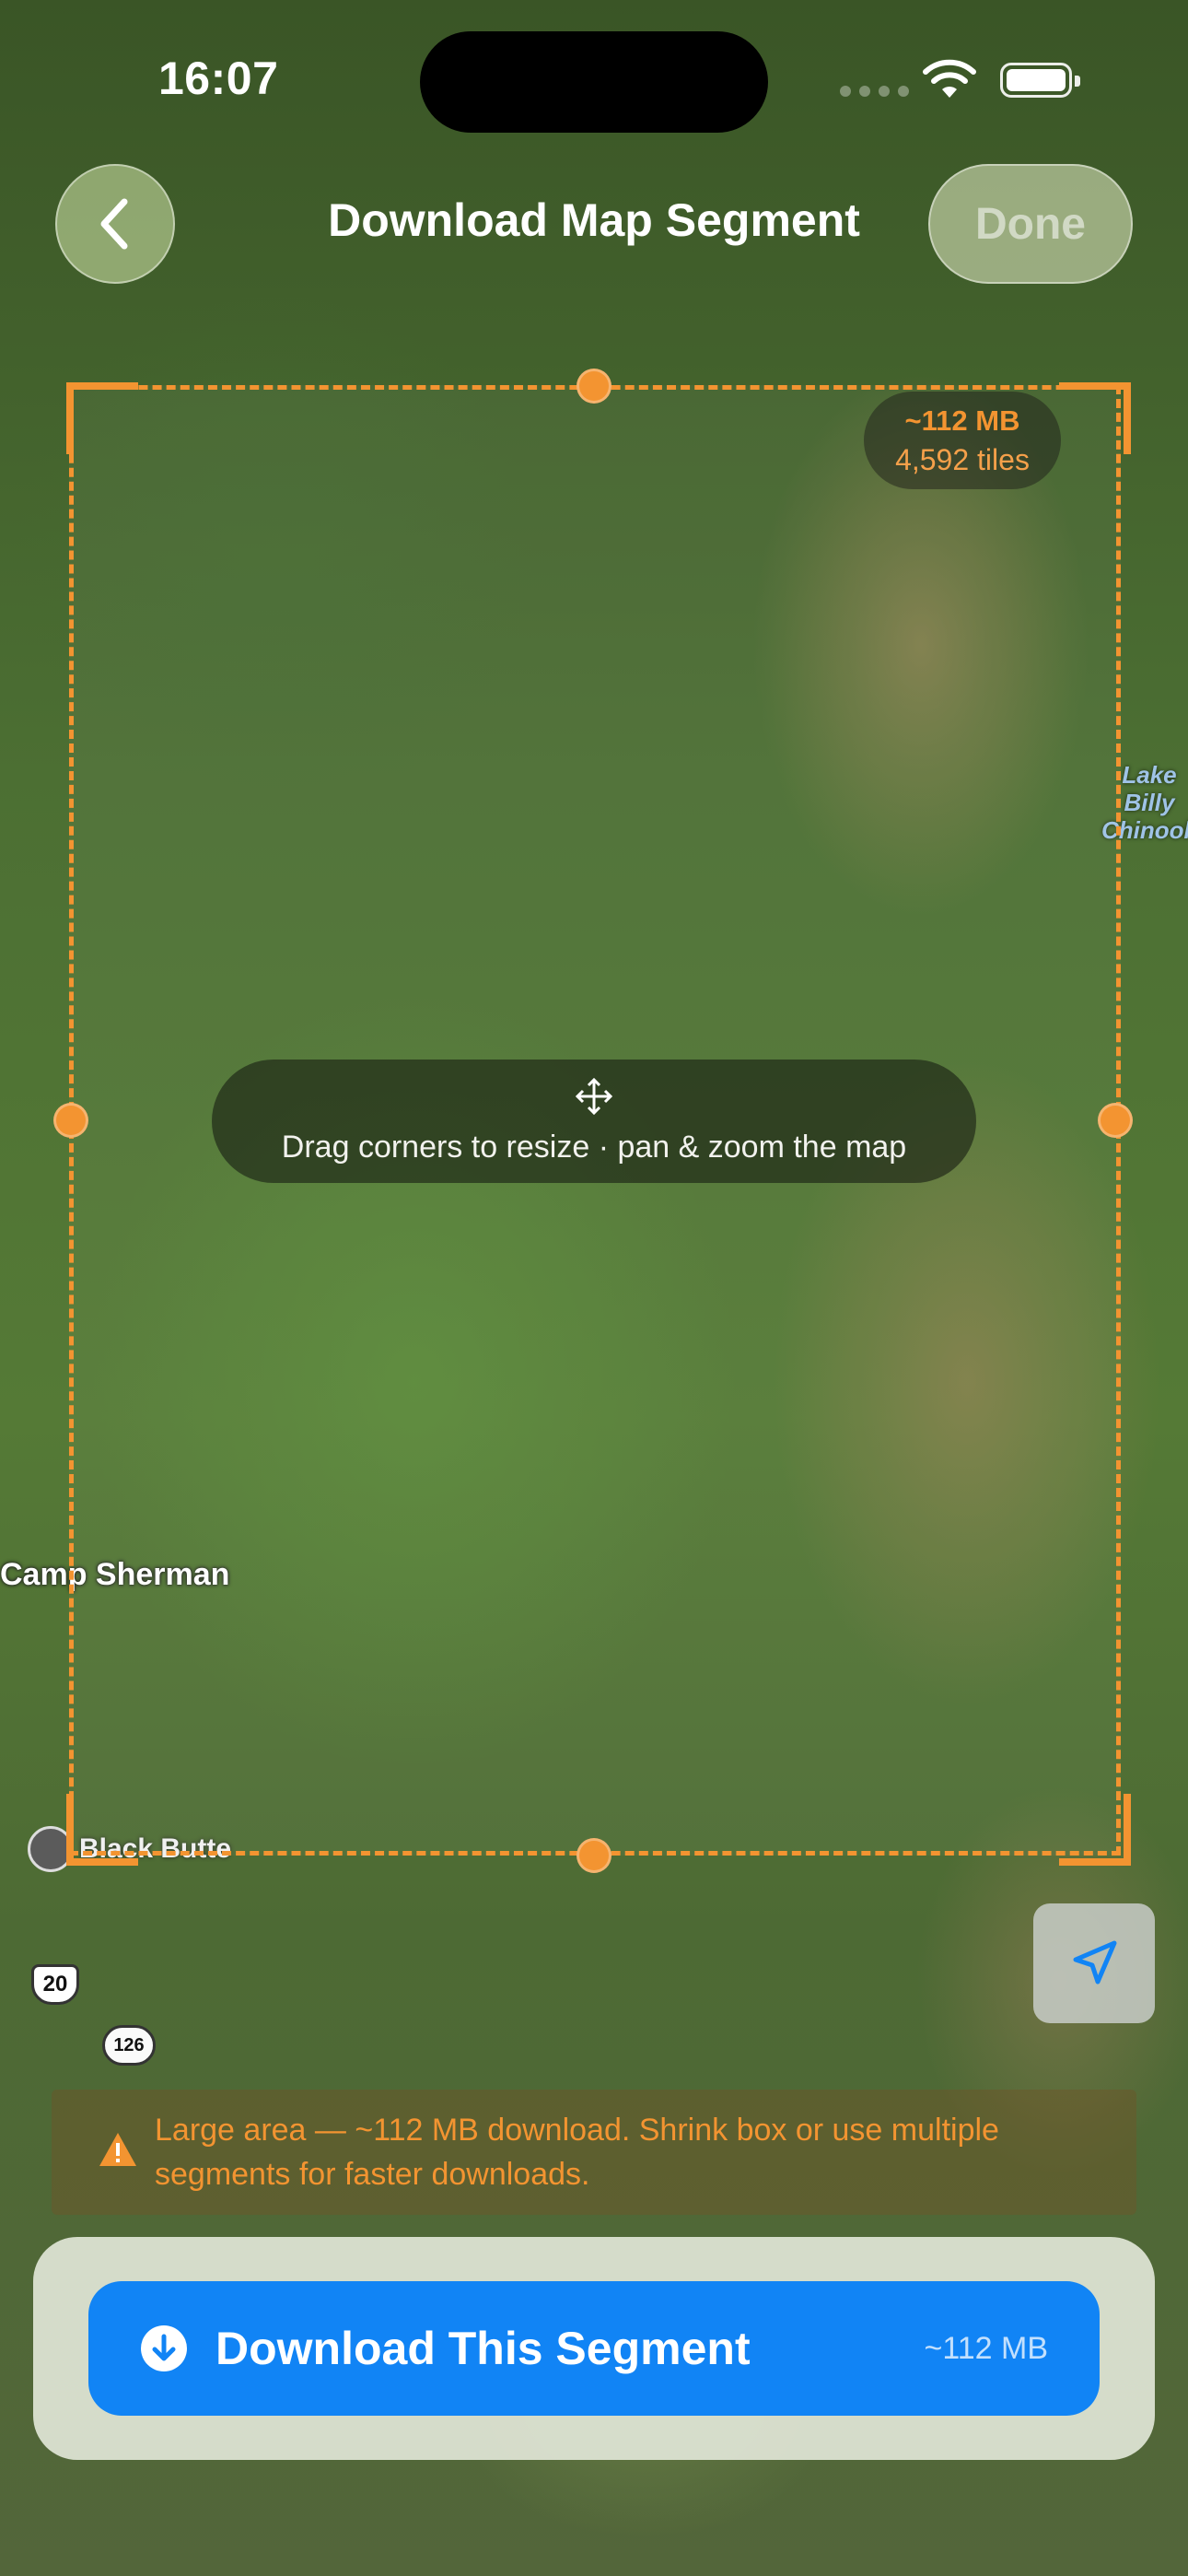 The width and height of the screenshot is (1188, 2576). I want to click on download-segment-button: Download This Segment ~112 MB, so click(594, 2348).